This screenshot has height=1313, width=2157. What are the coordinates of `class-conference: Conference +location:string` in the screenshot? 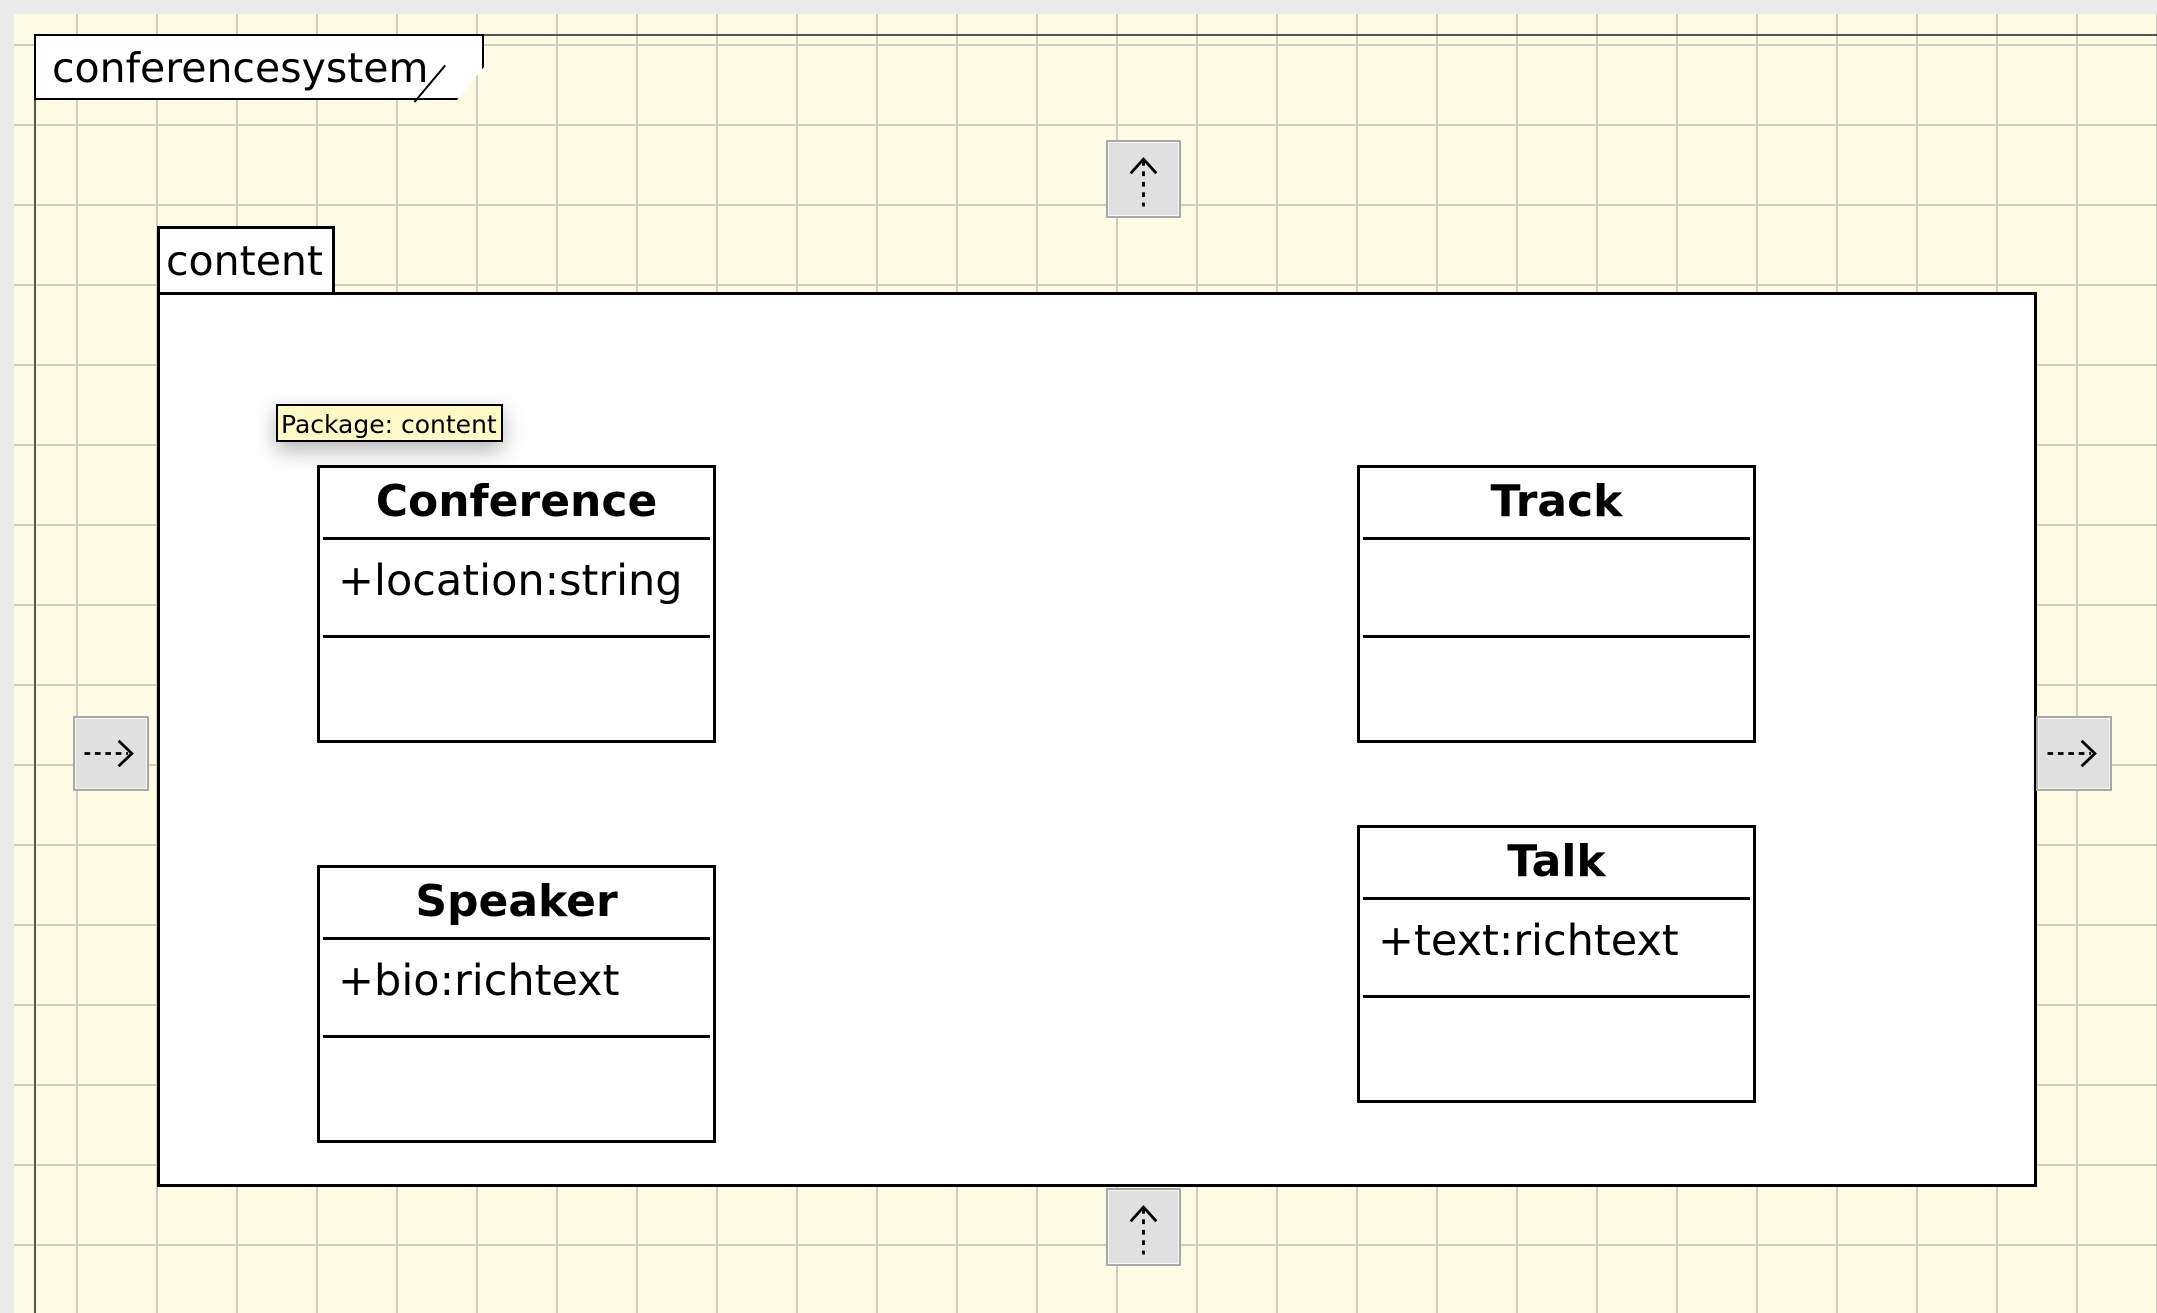 It's located at (516, 604).